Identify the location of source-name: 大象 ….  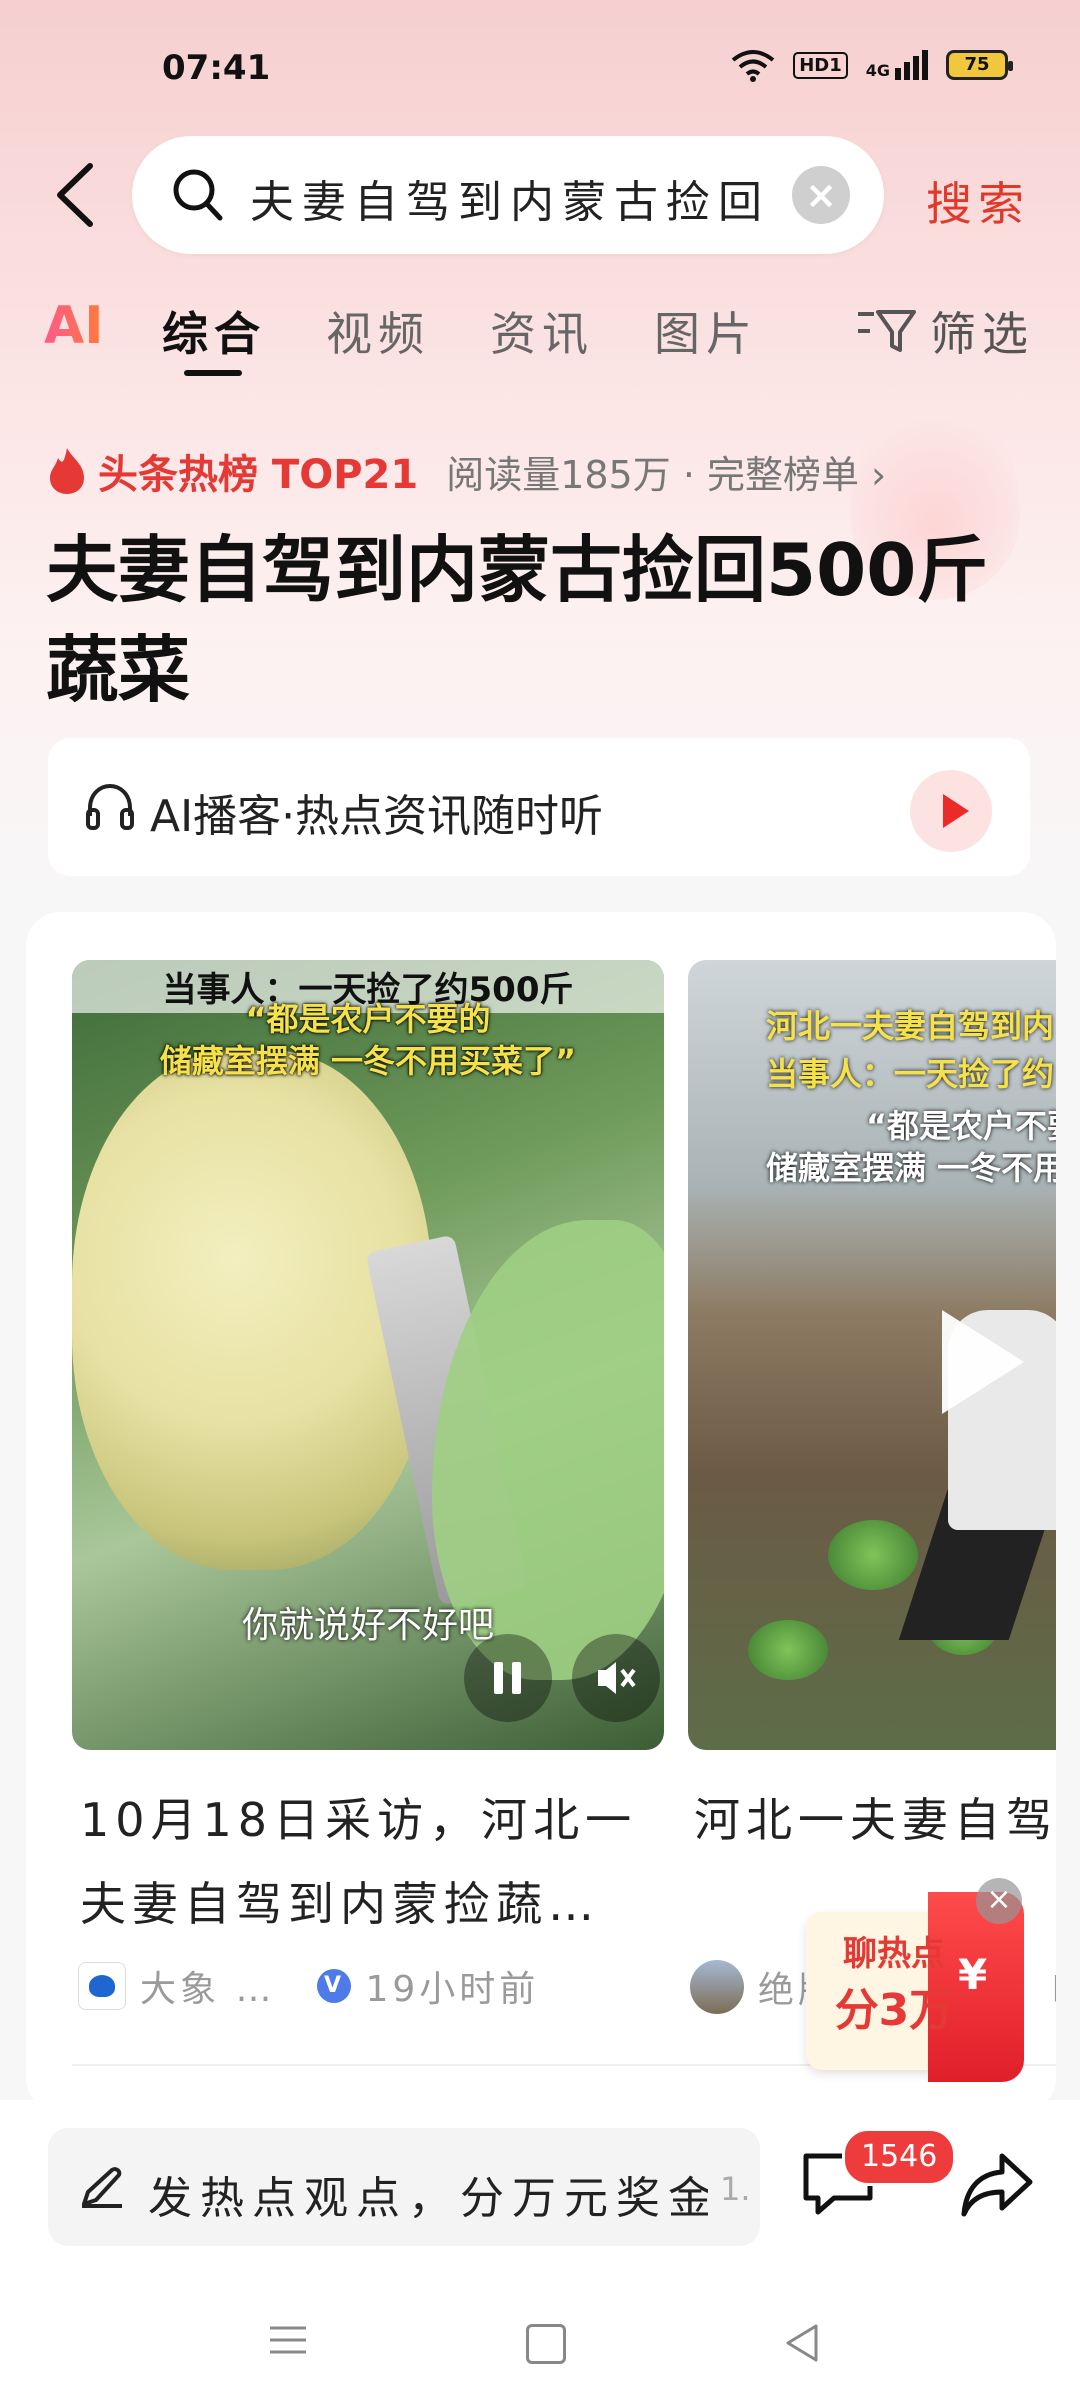
(207, 1986).